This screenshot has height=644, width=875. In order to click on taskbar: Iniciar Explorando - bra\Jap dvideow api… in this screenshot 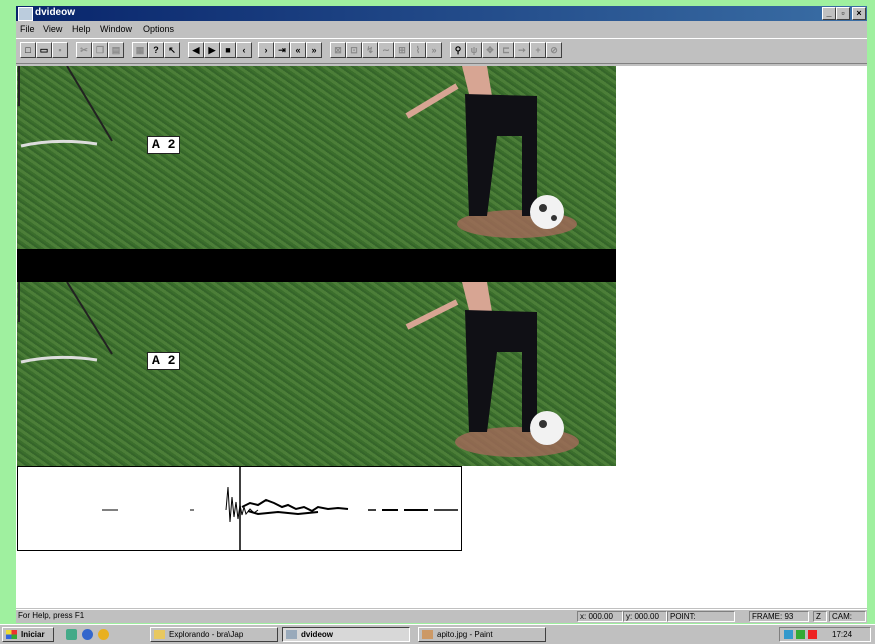, I will do `click(437, 634)`.